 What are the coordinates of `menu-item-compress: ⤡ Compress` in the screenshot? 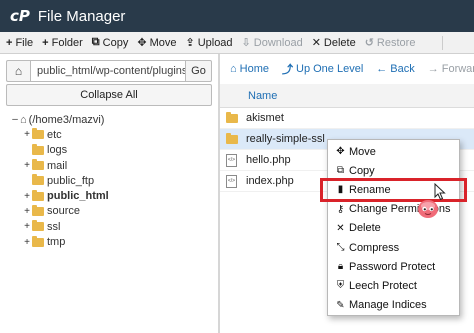 It's located at (393, 247).